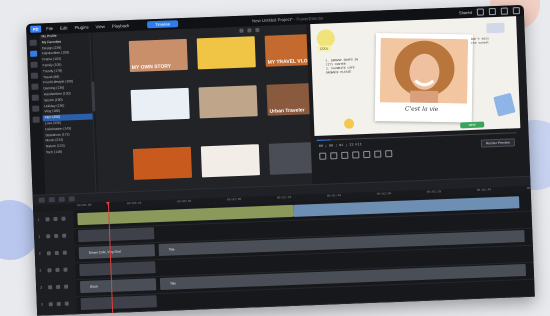 The height and width of the screenshot is (316, 550). Describe the element at coordinates (81, 28) in the screenshot. I see `menu-item: Plugins` at that location.